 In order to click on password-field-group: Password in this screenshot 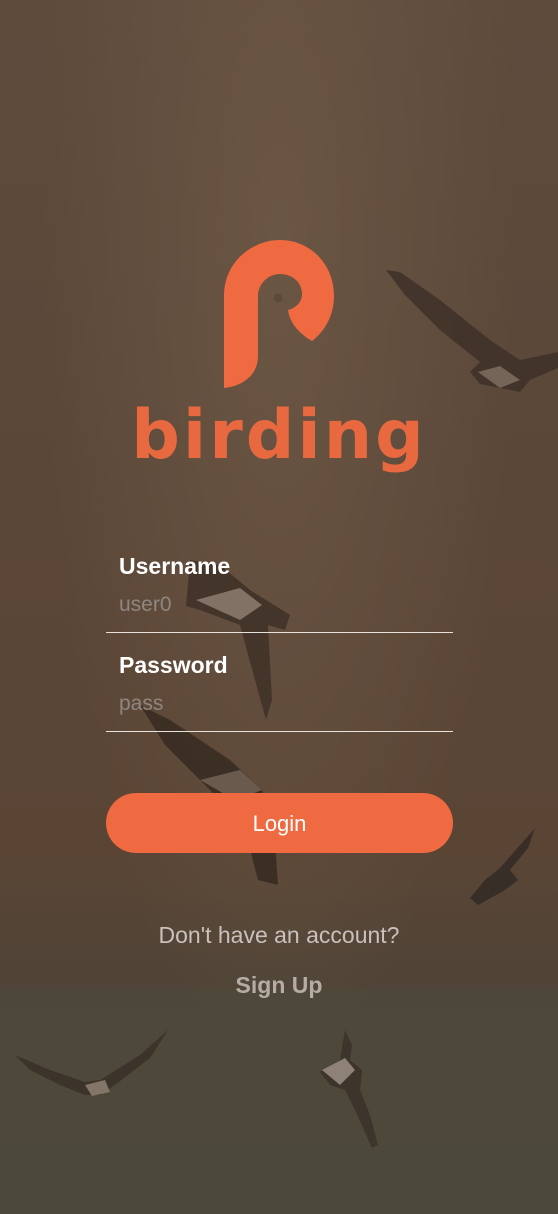, I will do `click(279, 688)`.